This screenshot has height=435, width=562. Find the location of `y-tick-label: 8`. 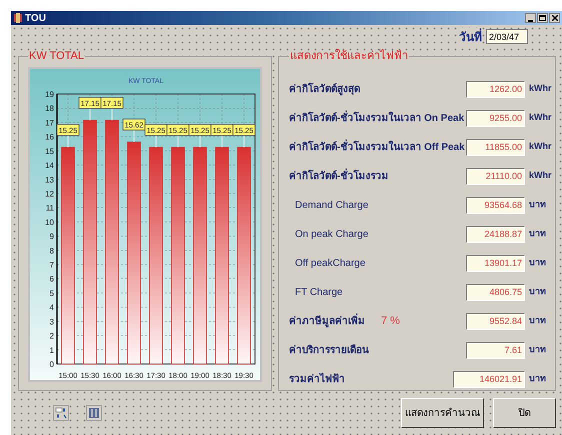

y-tick-label: 8 is located at coordinates (52, 250).